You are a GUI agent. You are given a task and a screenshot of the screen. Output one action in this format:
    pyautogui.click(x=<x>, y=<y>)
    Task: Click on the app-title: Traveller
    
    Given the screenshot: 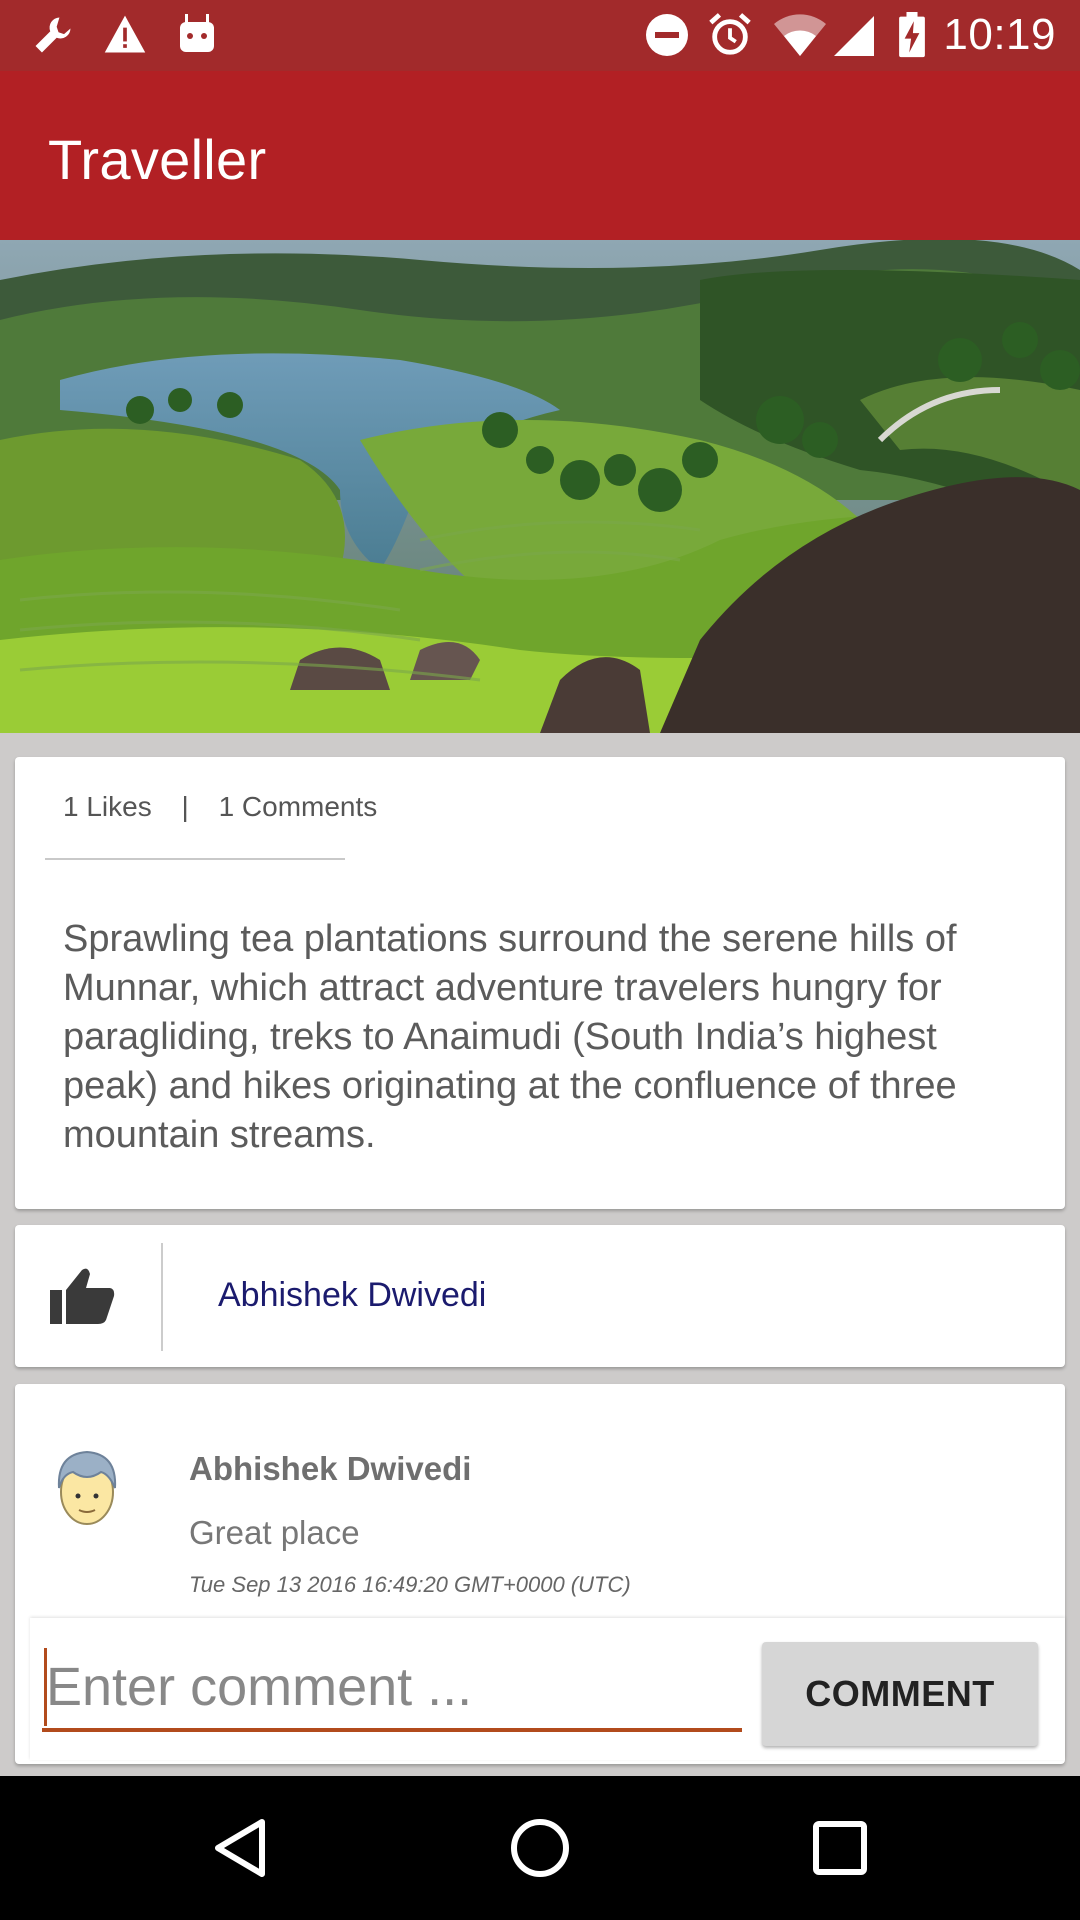 What is the action you would take?
    pyautogui.click(x=157, y=159)
    